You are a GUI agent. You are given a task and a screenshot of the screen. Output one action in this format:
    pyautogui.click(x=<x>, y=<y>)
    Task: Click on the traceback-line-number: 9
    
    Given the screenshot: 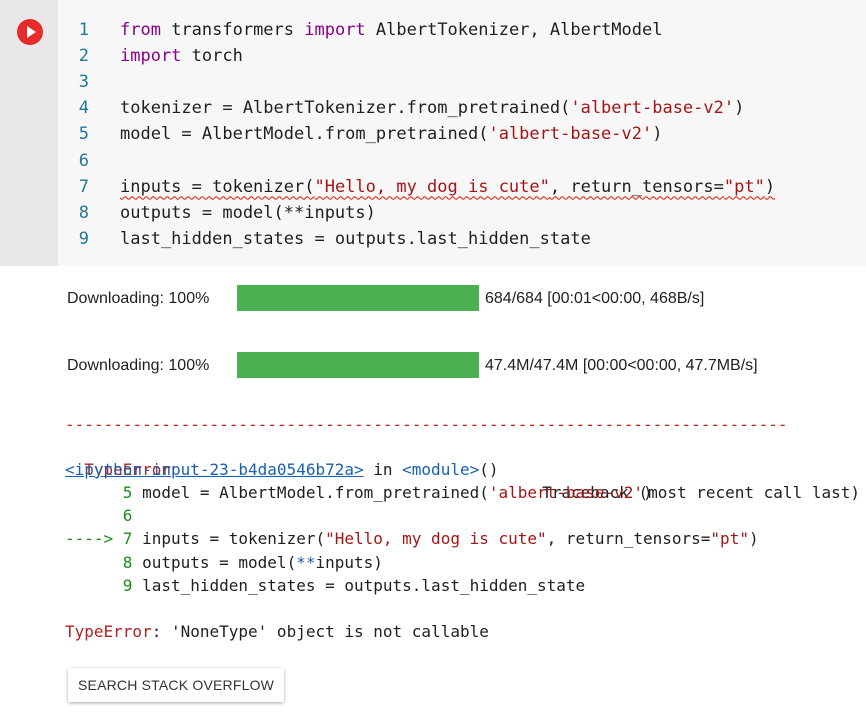 What is the action you would take?
    pyautogui.click(x=127, y=585)
    